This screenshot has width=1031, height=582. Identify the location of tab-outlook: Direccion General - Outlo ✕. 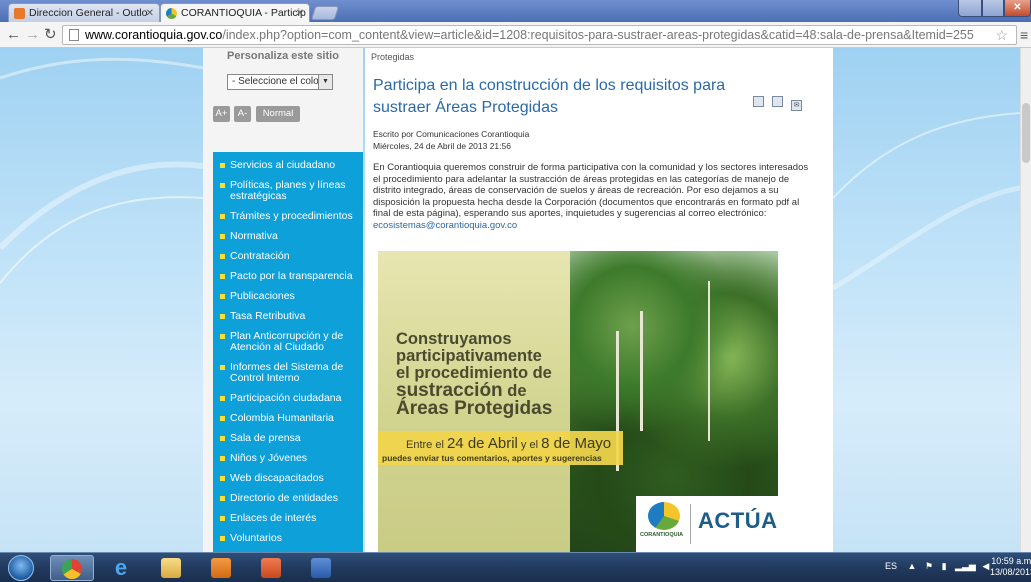
(84, 12).